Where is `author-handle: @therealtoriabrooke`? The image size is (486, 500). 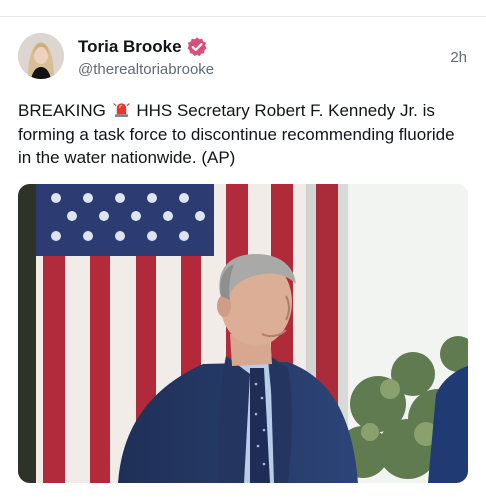 author-handle: @therealtoriabrooke is located at coordinates (146, 70).